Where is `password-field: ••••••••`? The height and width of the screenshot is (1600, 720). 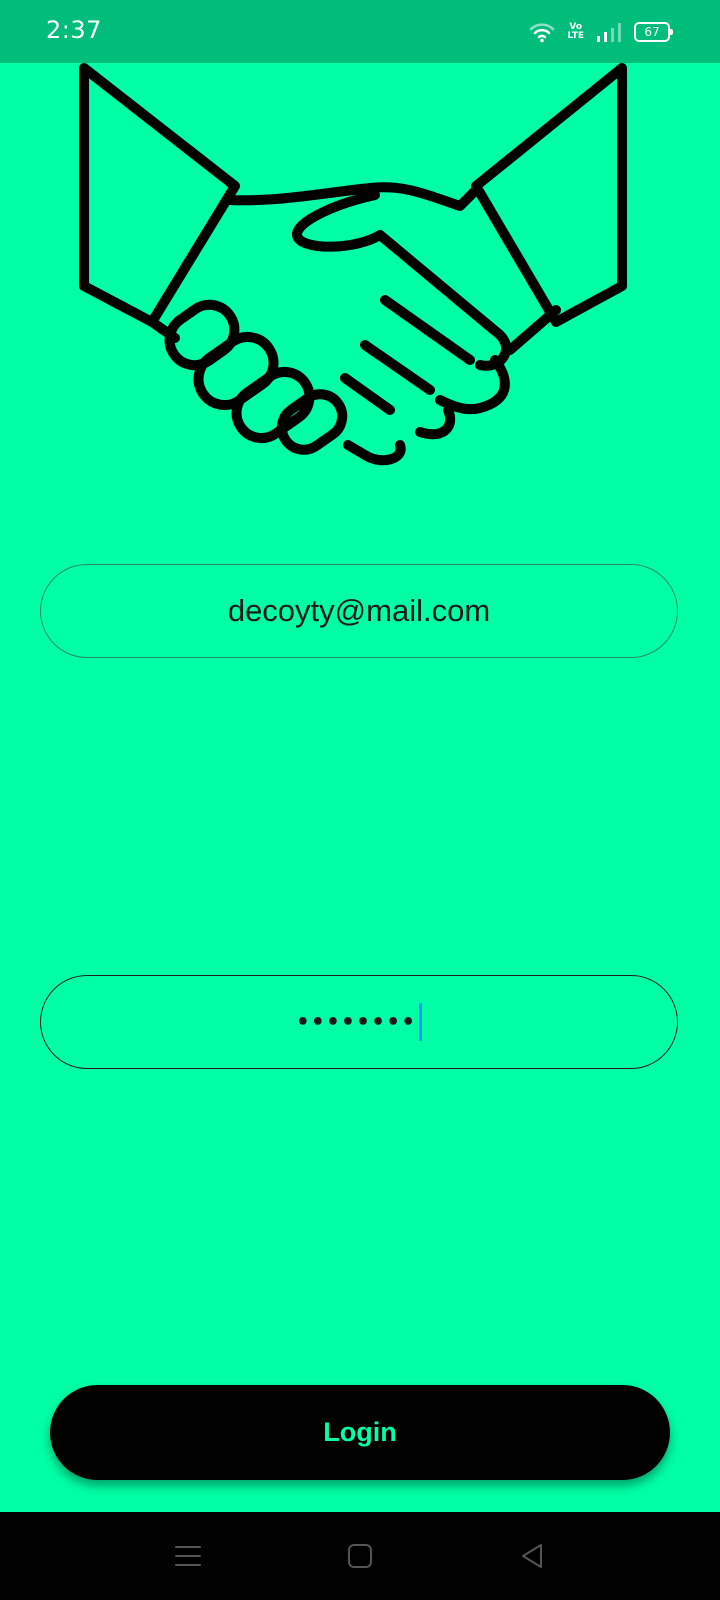 password-field: •••••••• is located at coordinates (359, 1022).